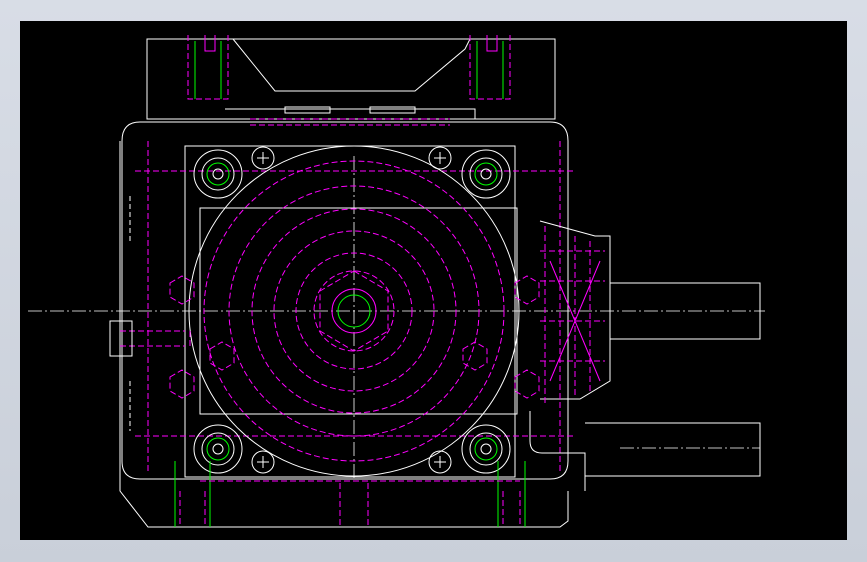  I want to click on bolt-bottom-left, so click(218, 449).